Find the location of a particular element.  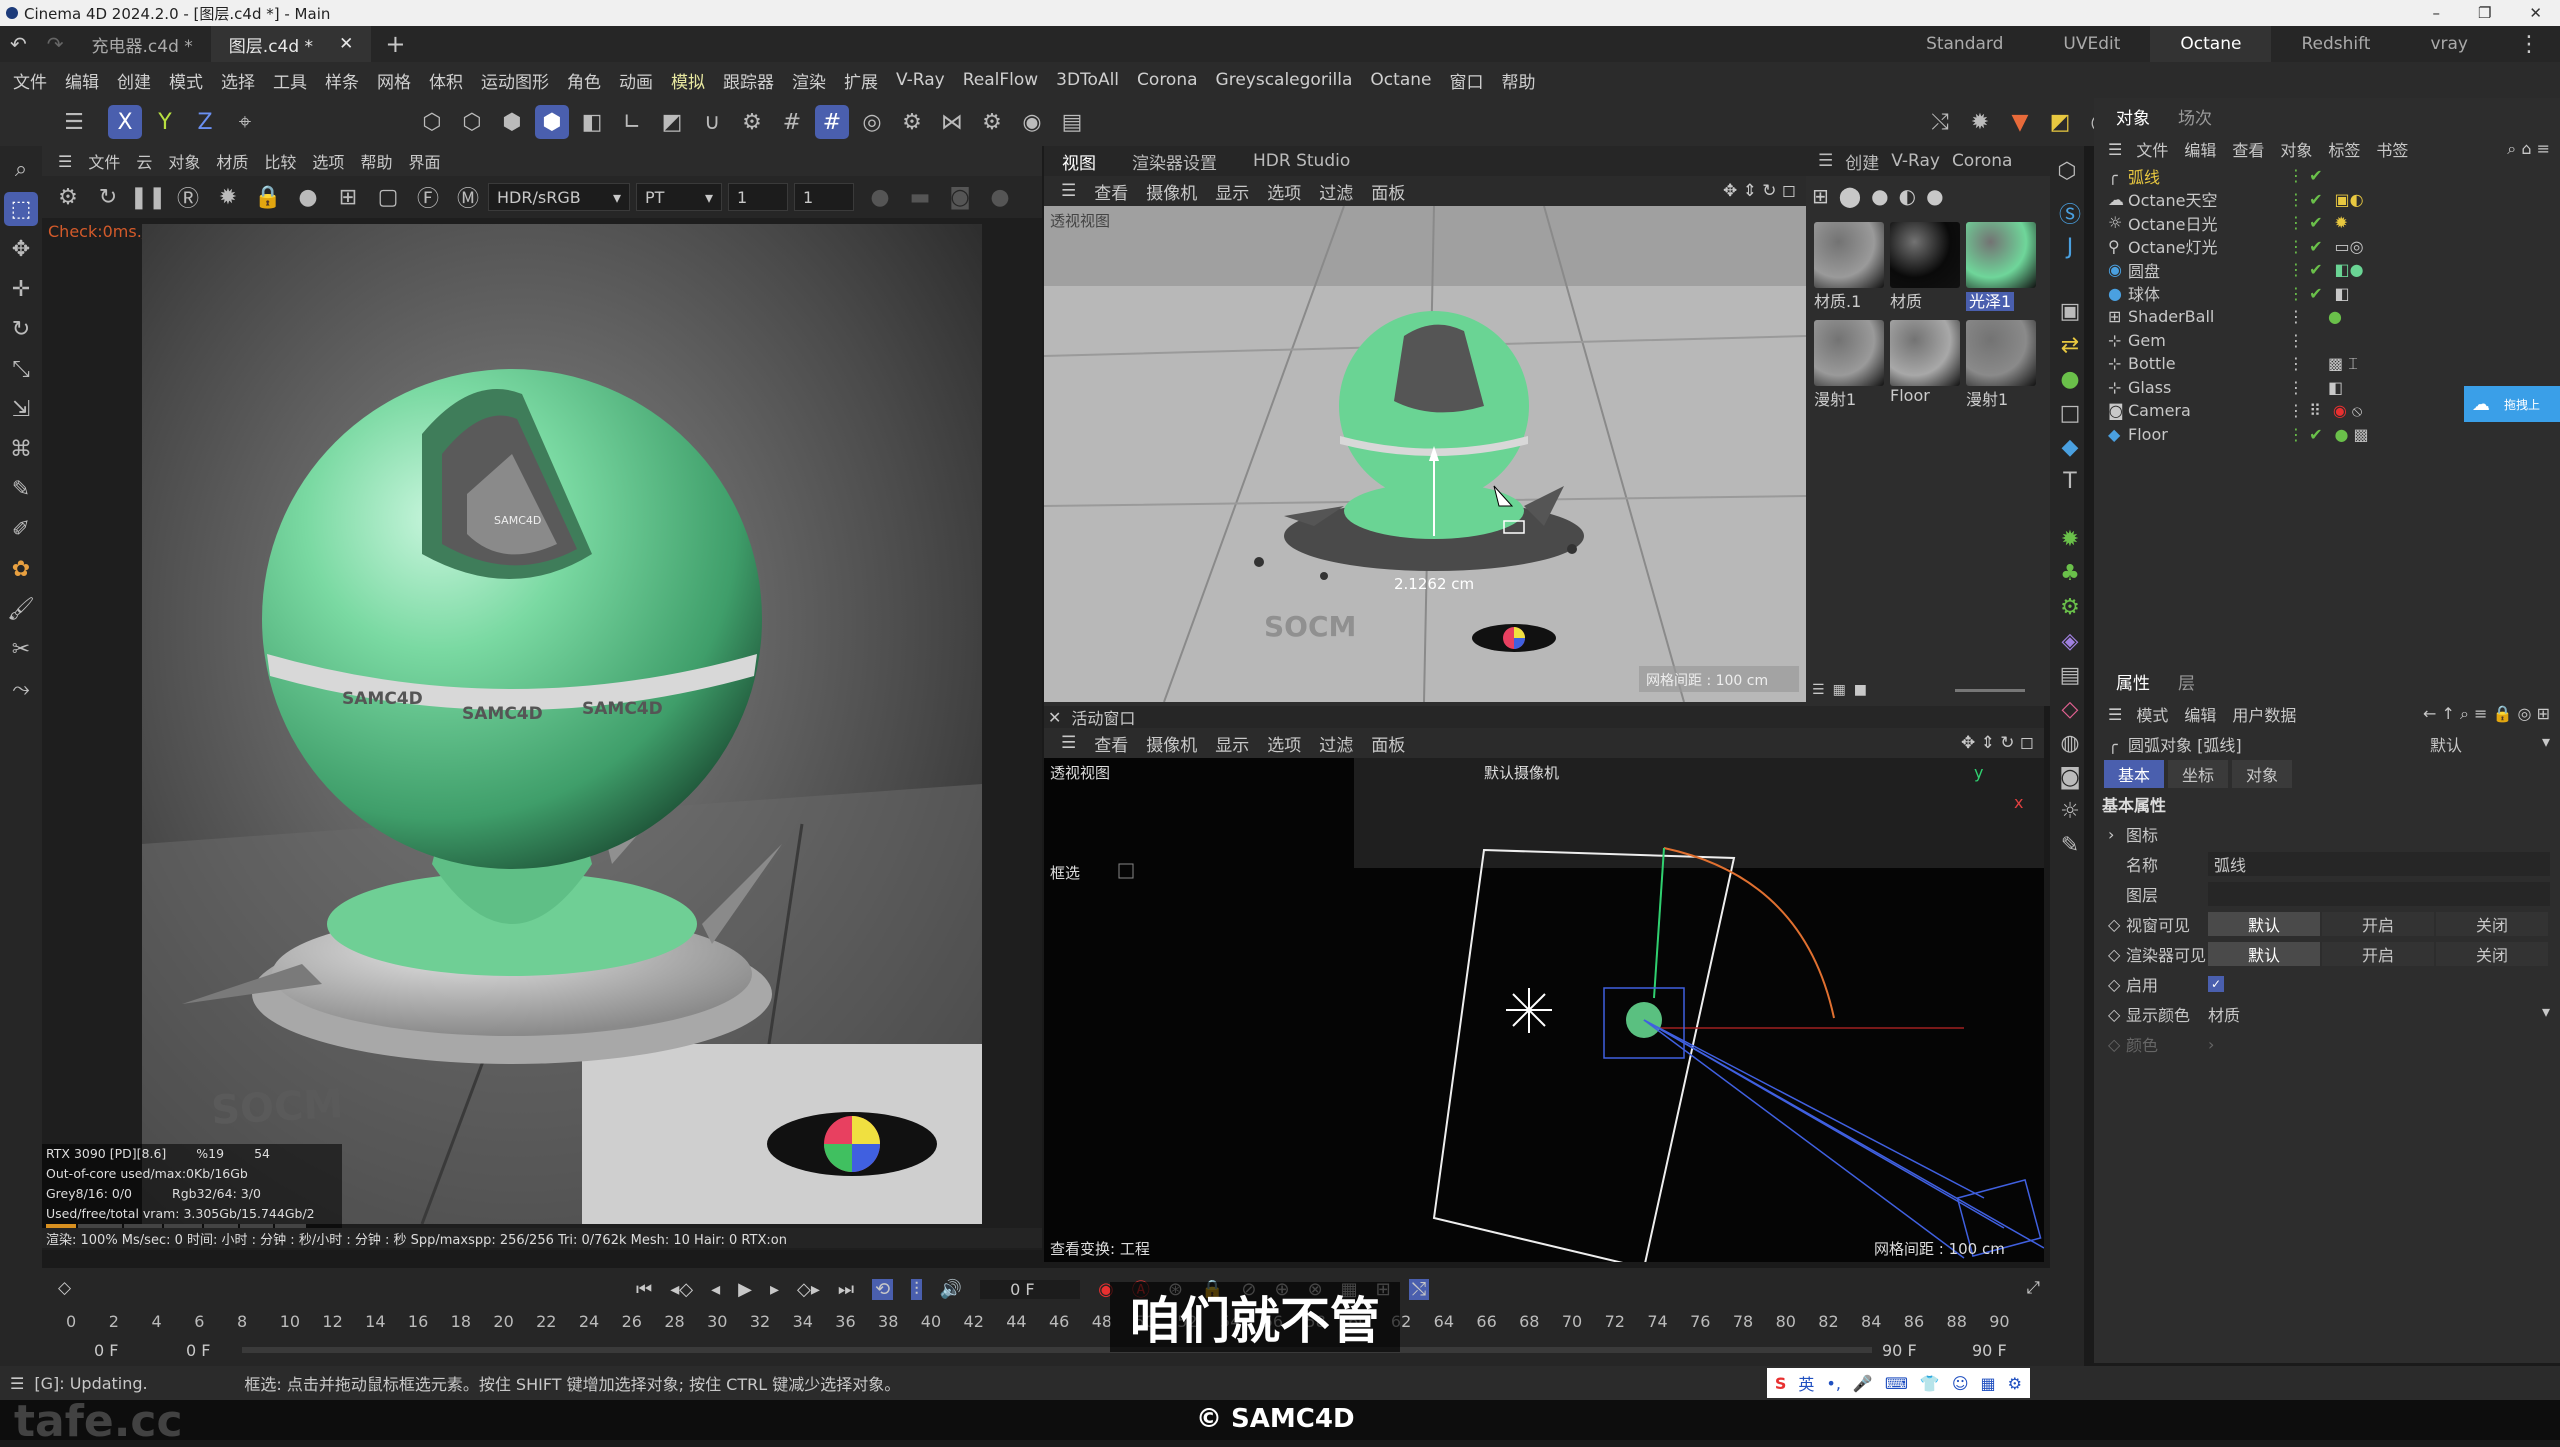

octane-j-icon: J is located at coordinates (2070, 247).